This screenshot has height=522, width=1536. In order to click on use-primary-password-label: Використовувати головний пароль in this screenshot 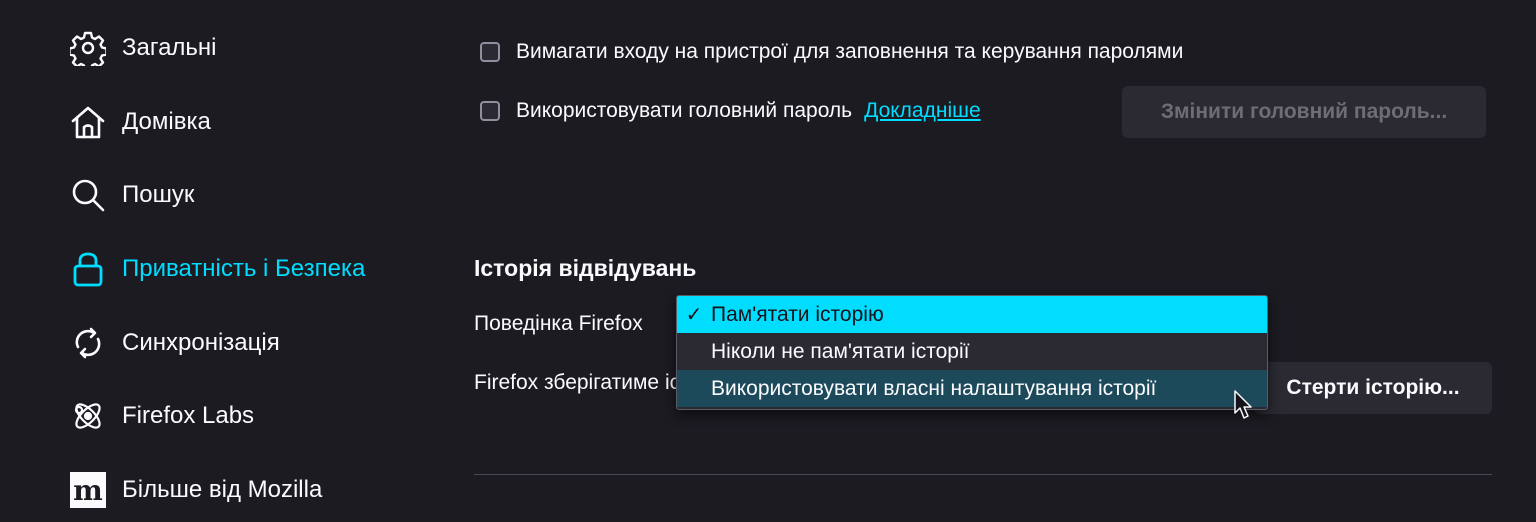, I will do `click(684, 111)`.